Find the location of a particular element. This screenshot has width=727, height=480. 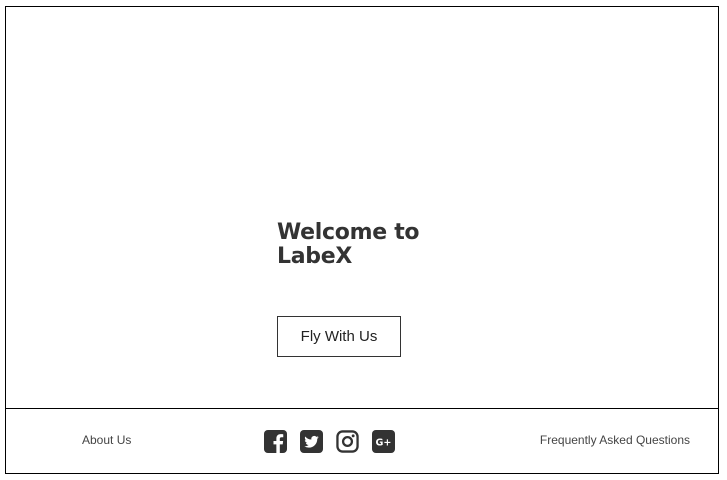

google-plus-icon: G+ is located at coordinates (383, 441).